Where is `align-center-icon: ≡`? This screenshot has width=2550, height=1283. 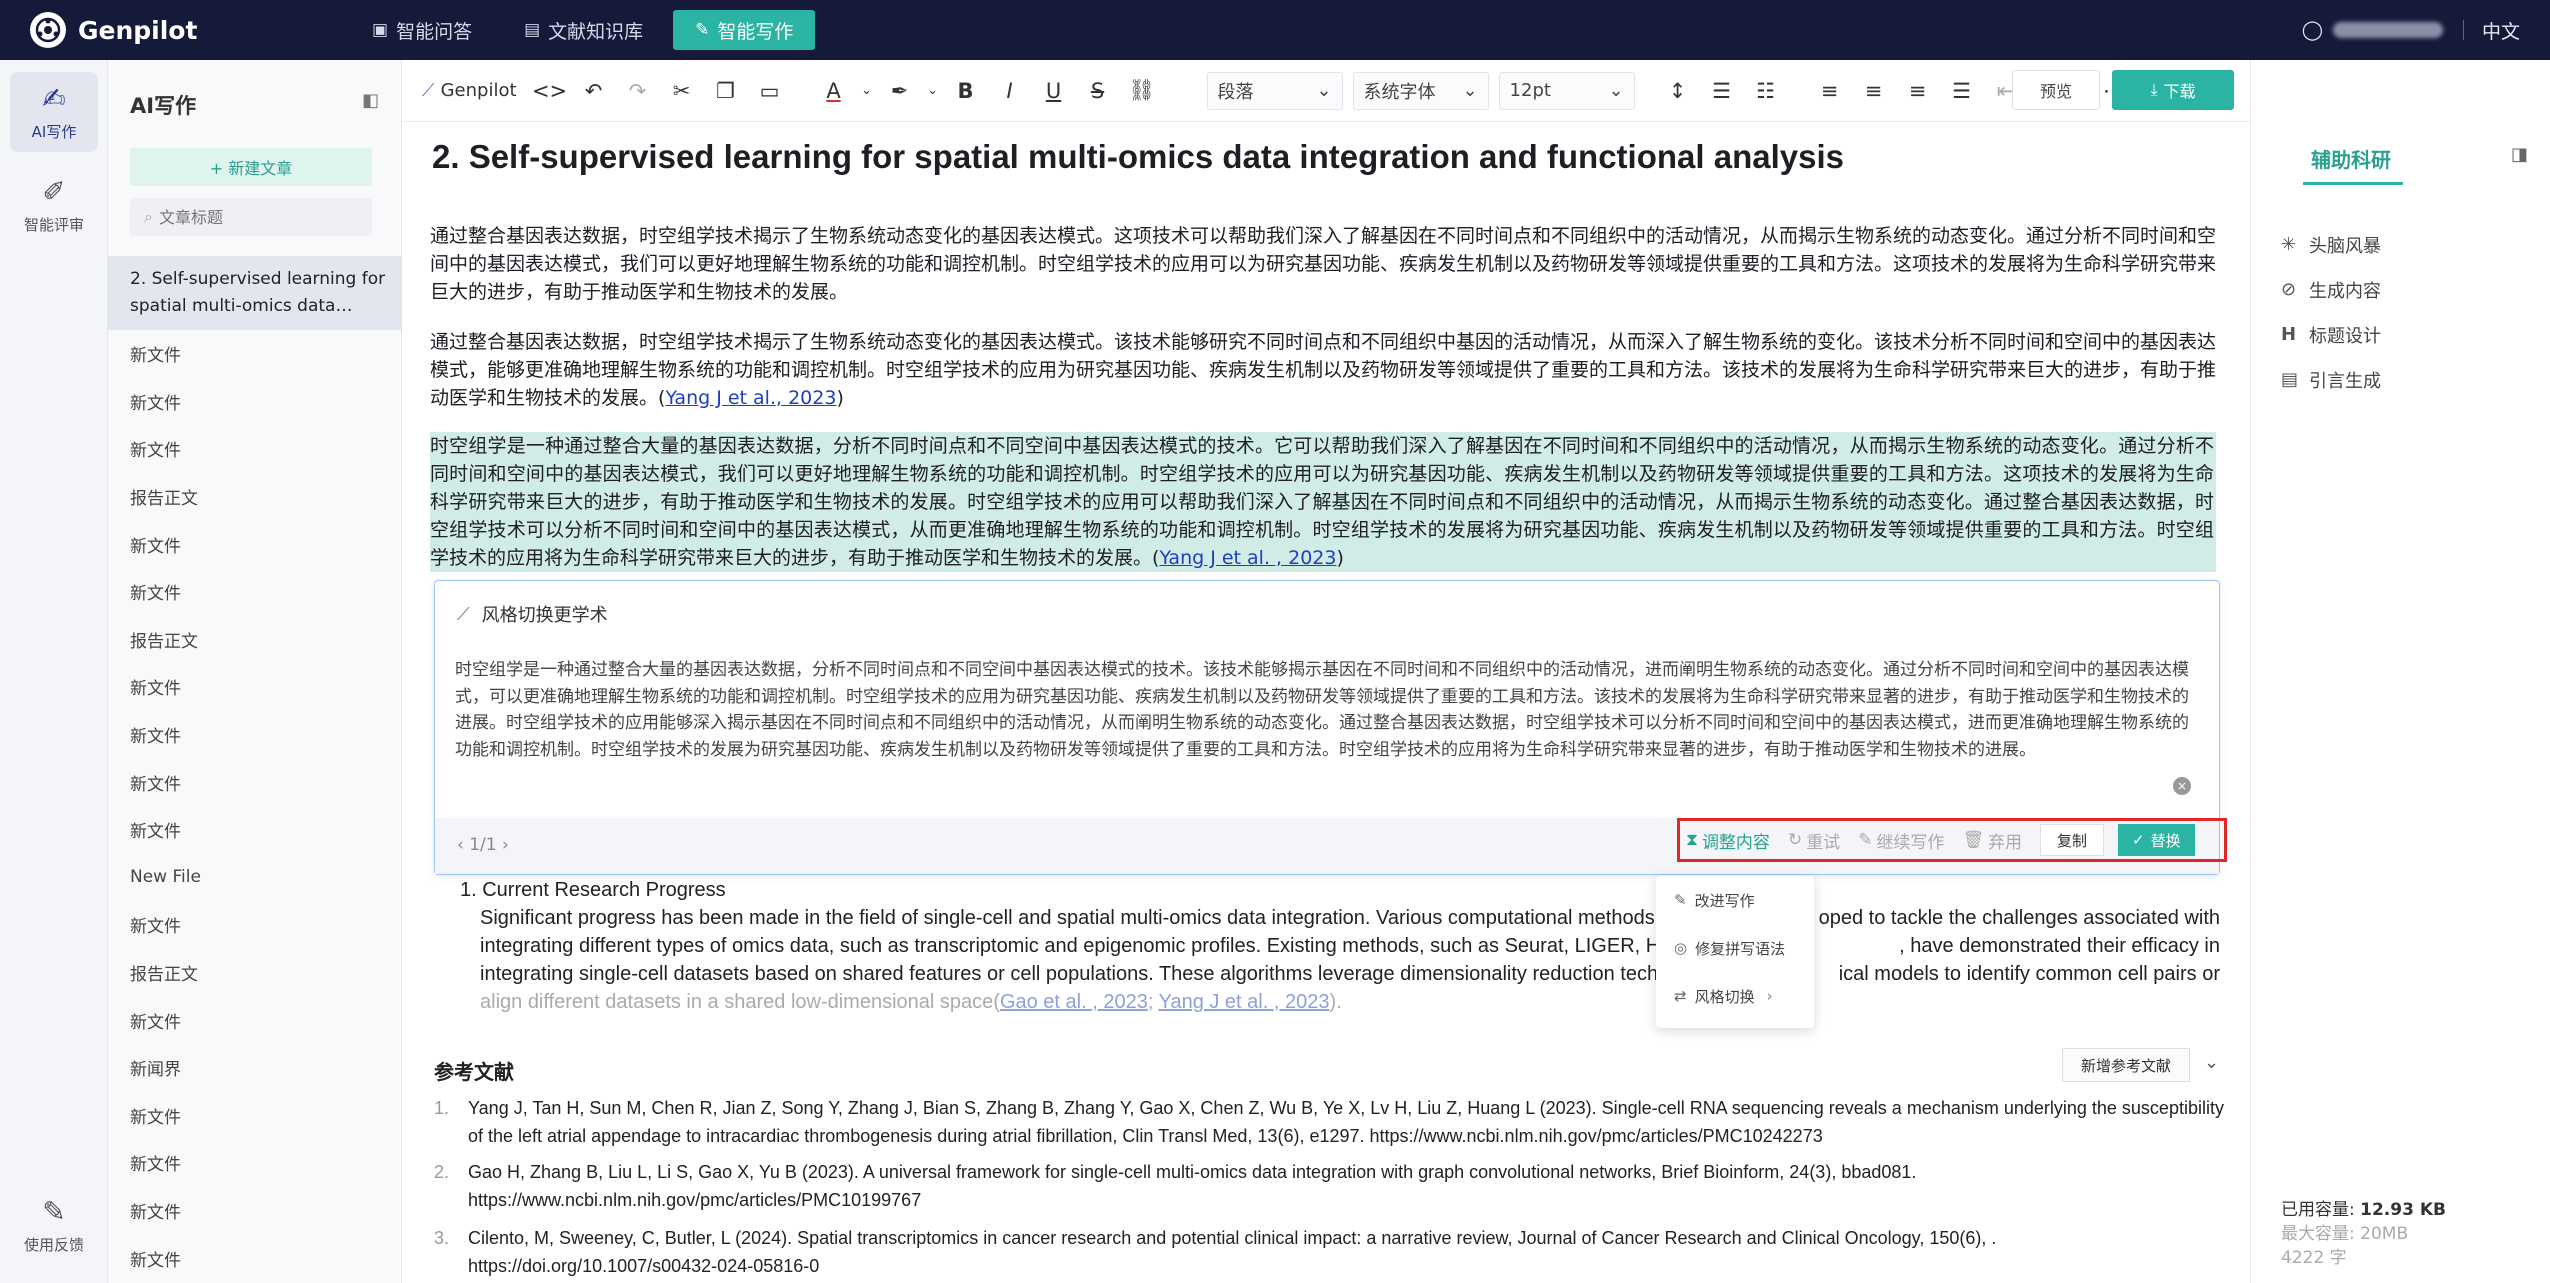 align-center-icon: ≡ is located at coordinates (1874, 91).